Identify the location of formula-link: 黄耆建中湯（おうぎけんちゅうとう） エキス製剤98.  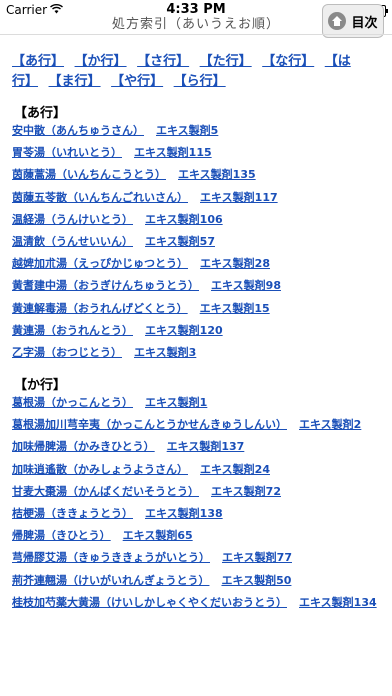
(196, 286).